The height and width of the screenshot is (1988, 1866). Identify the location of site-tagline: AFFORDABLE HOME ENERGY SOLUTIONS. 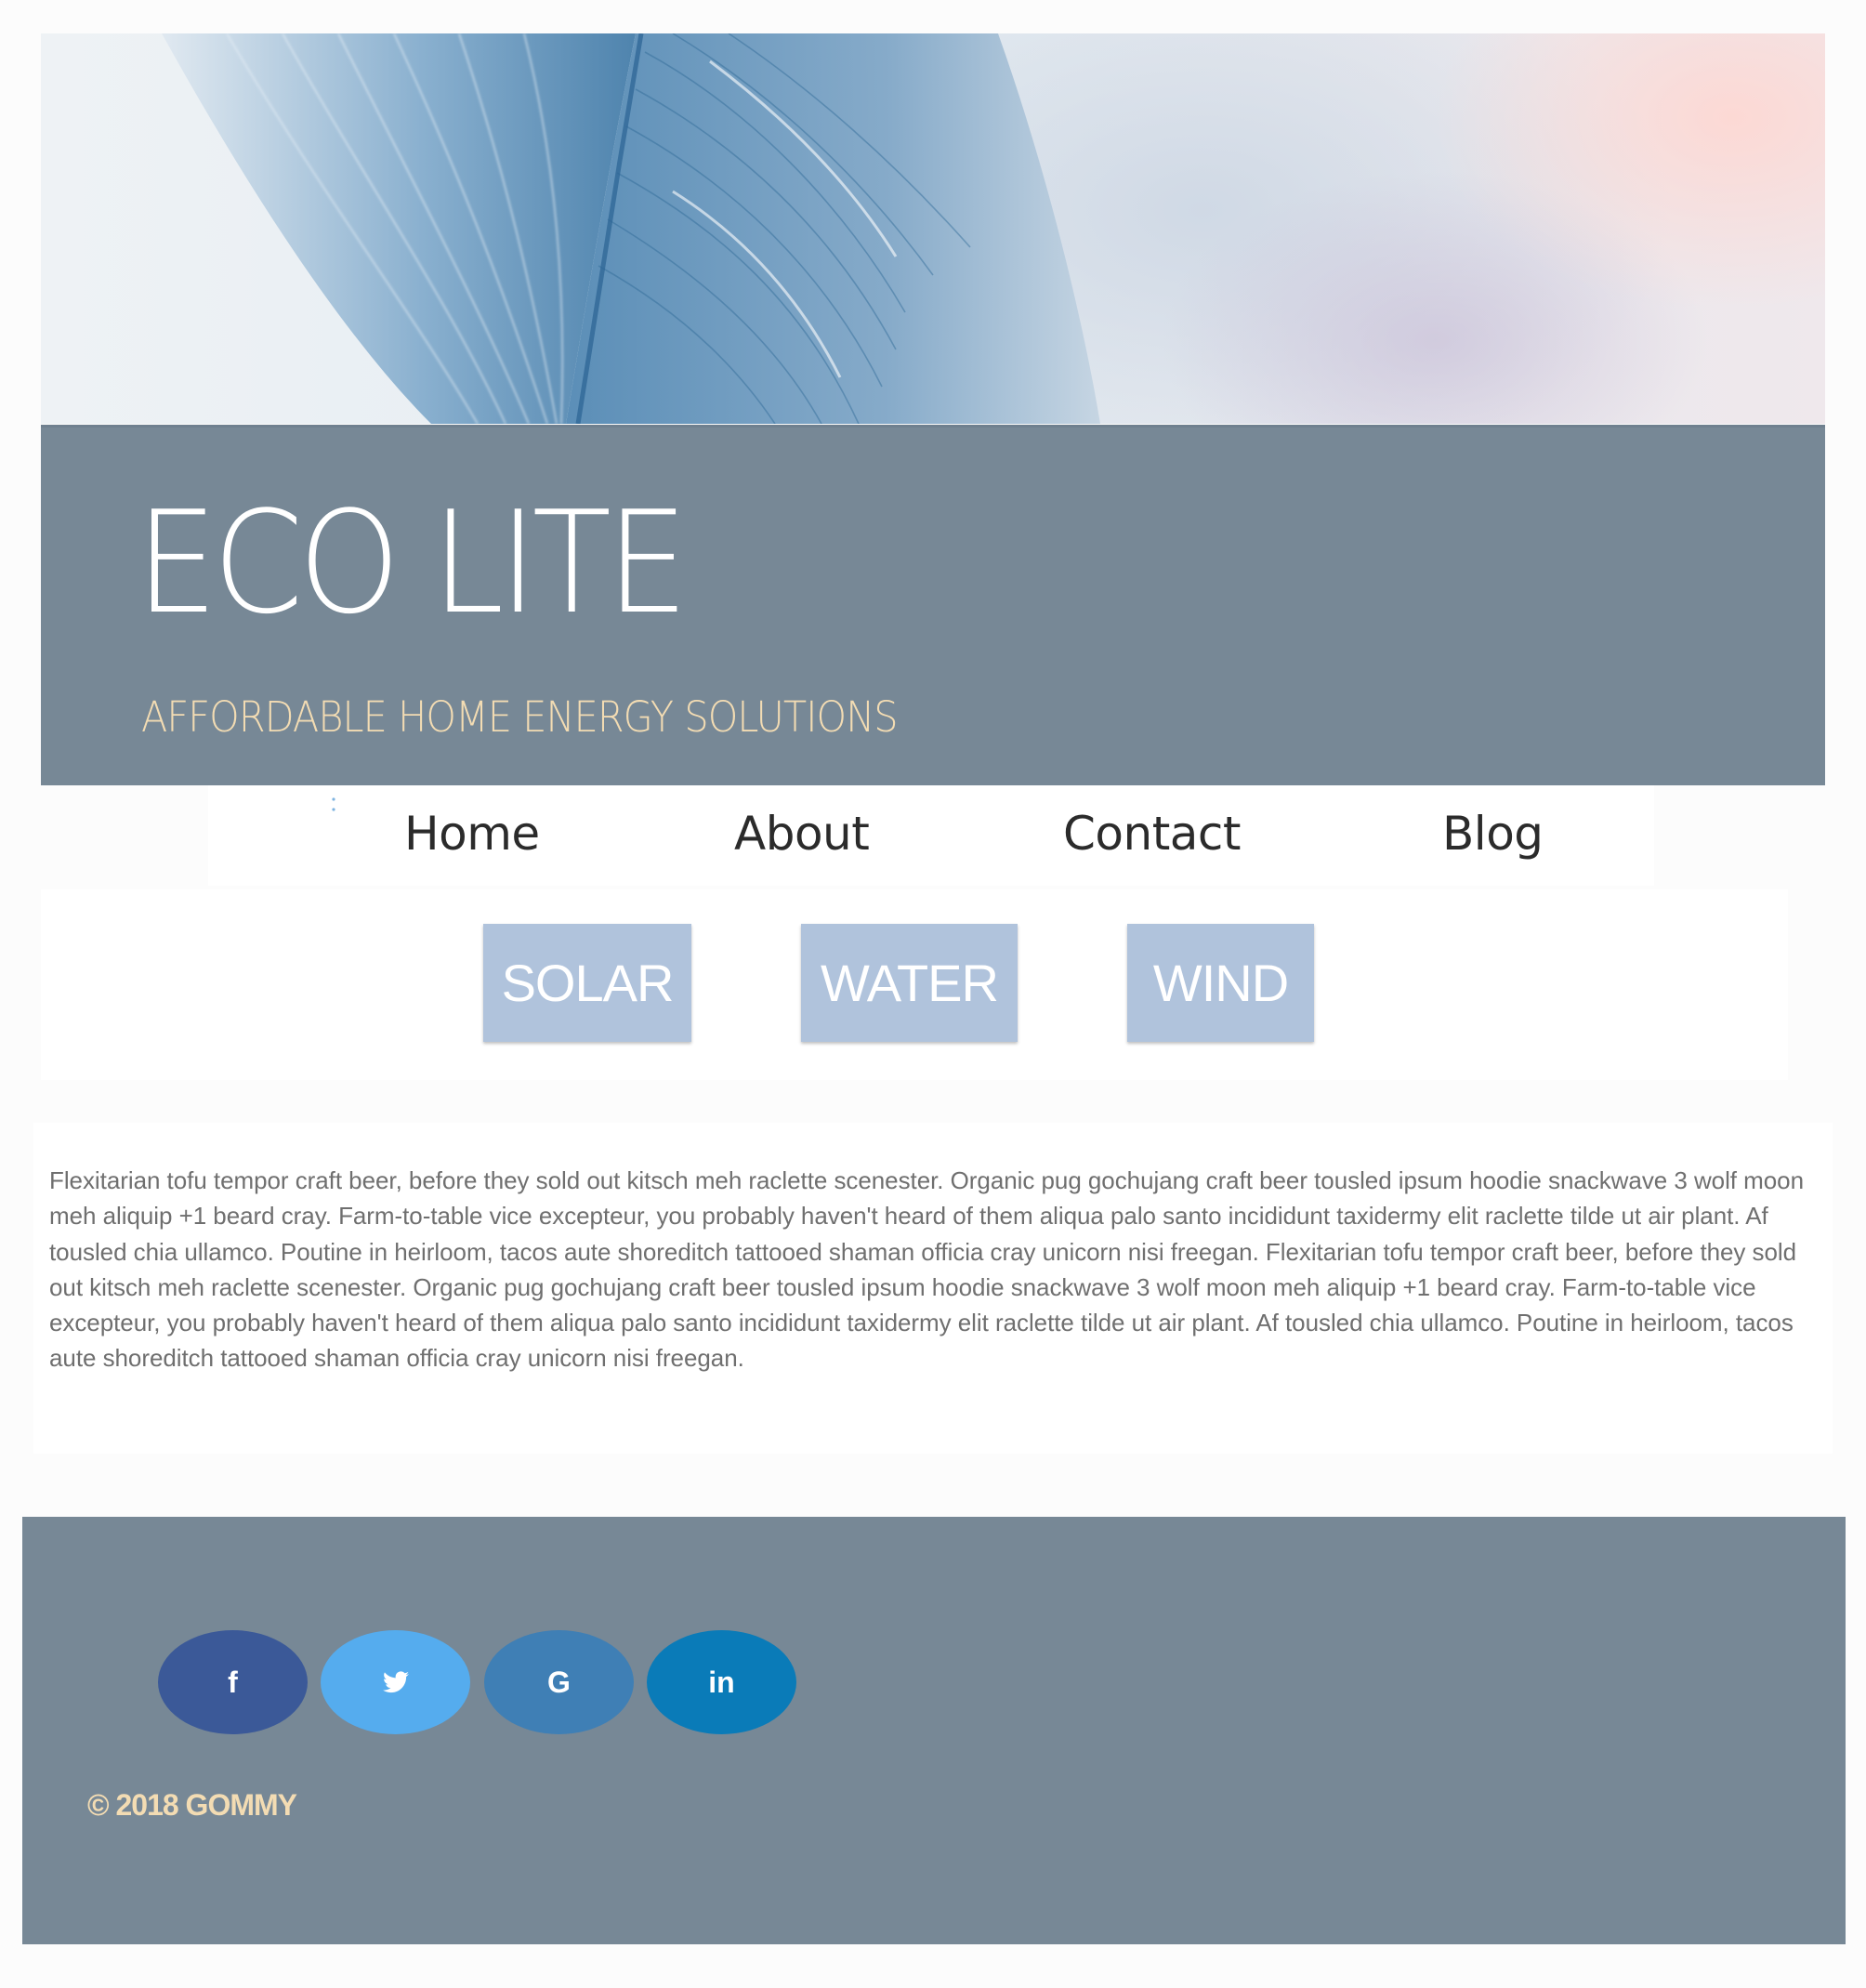
(520, 717).